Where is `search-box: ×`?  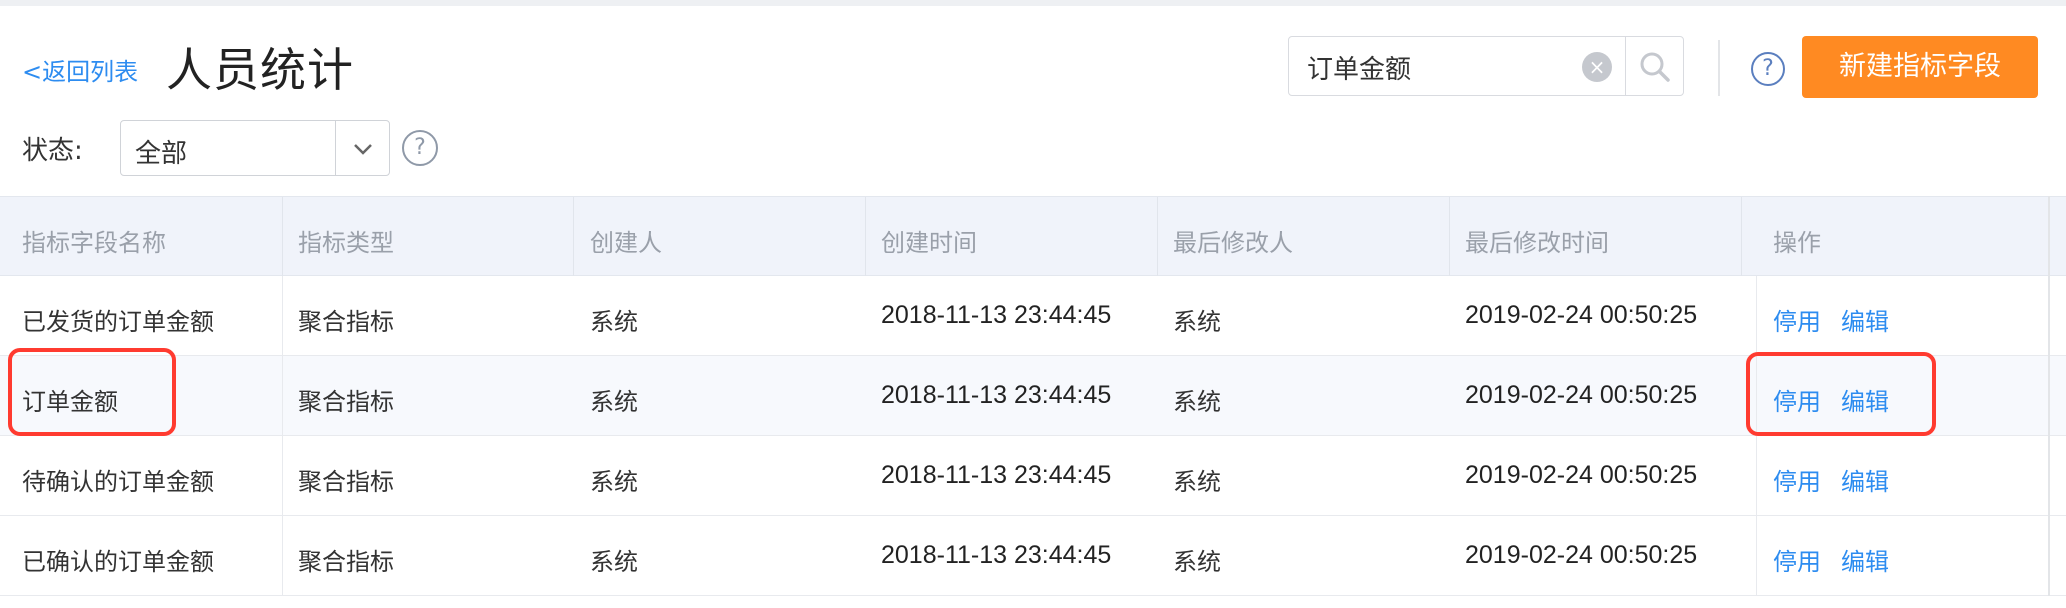 search-box: × is located at coordinates (1486, 66).